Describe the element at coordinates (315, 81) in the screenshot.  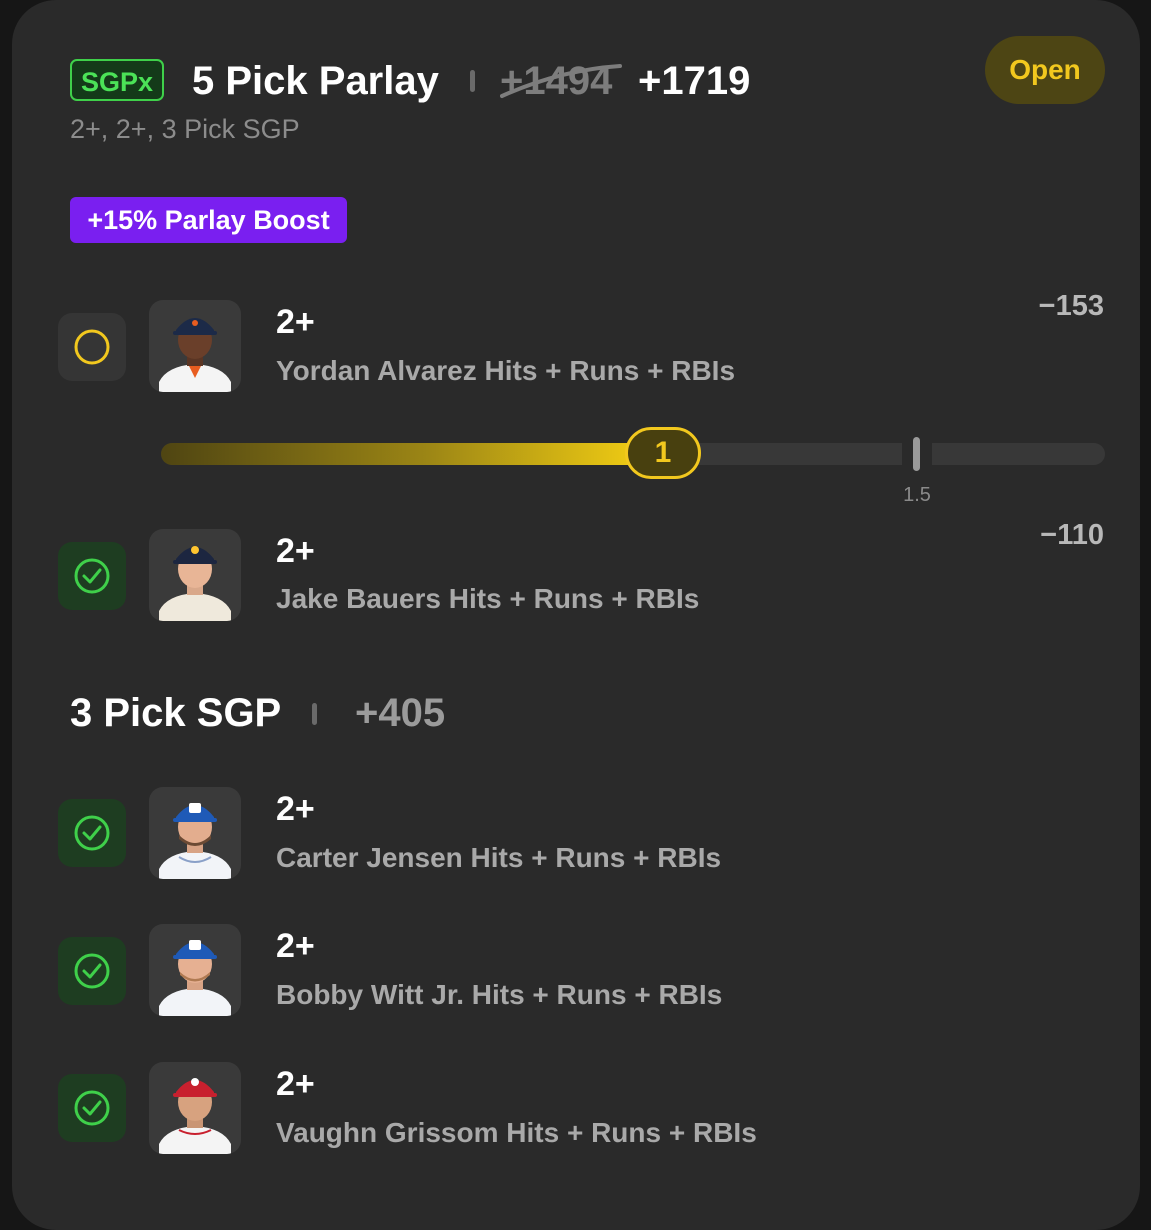
I see `parlay-title: 5 Pick Parlay` at that location.